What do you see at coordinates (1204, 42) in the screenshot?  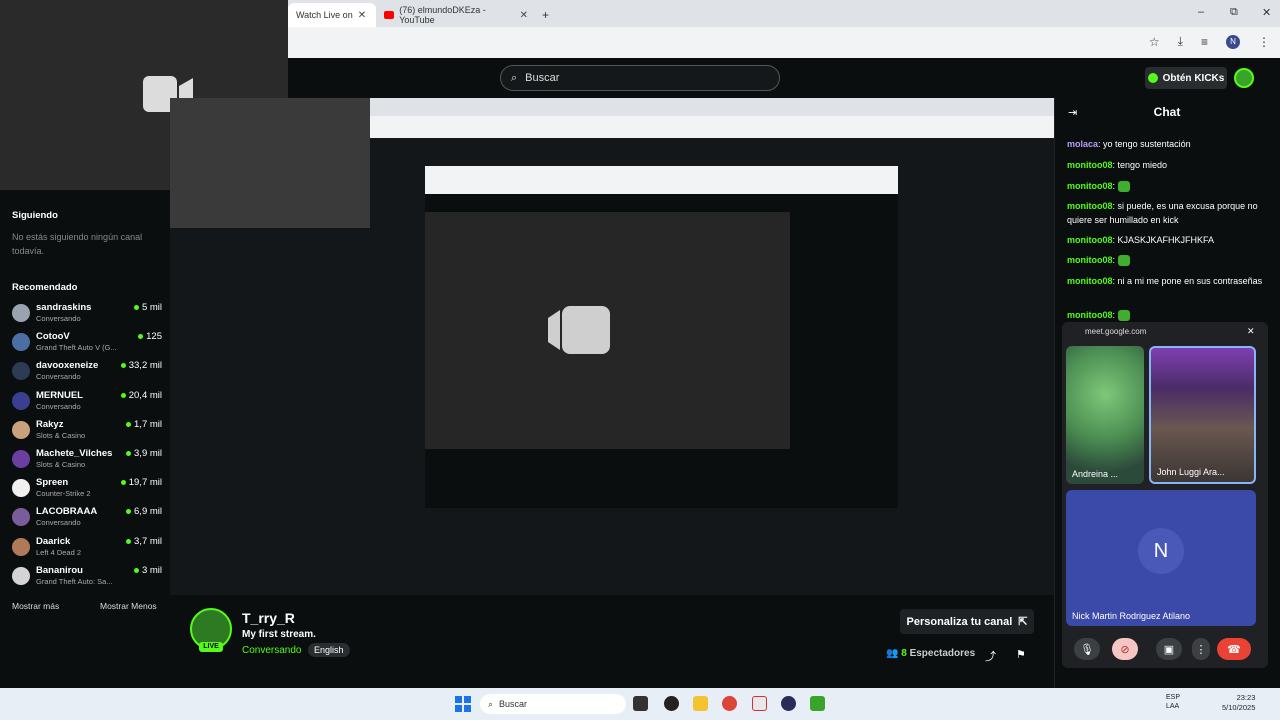 I see `media-icon: ≡` at bounding box center [1204, 42].